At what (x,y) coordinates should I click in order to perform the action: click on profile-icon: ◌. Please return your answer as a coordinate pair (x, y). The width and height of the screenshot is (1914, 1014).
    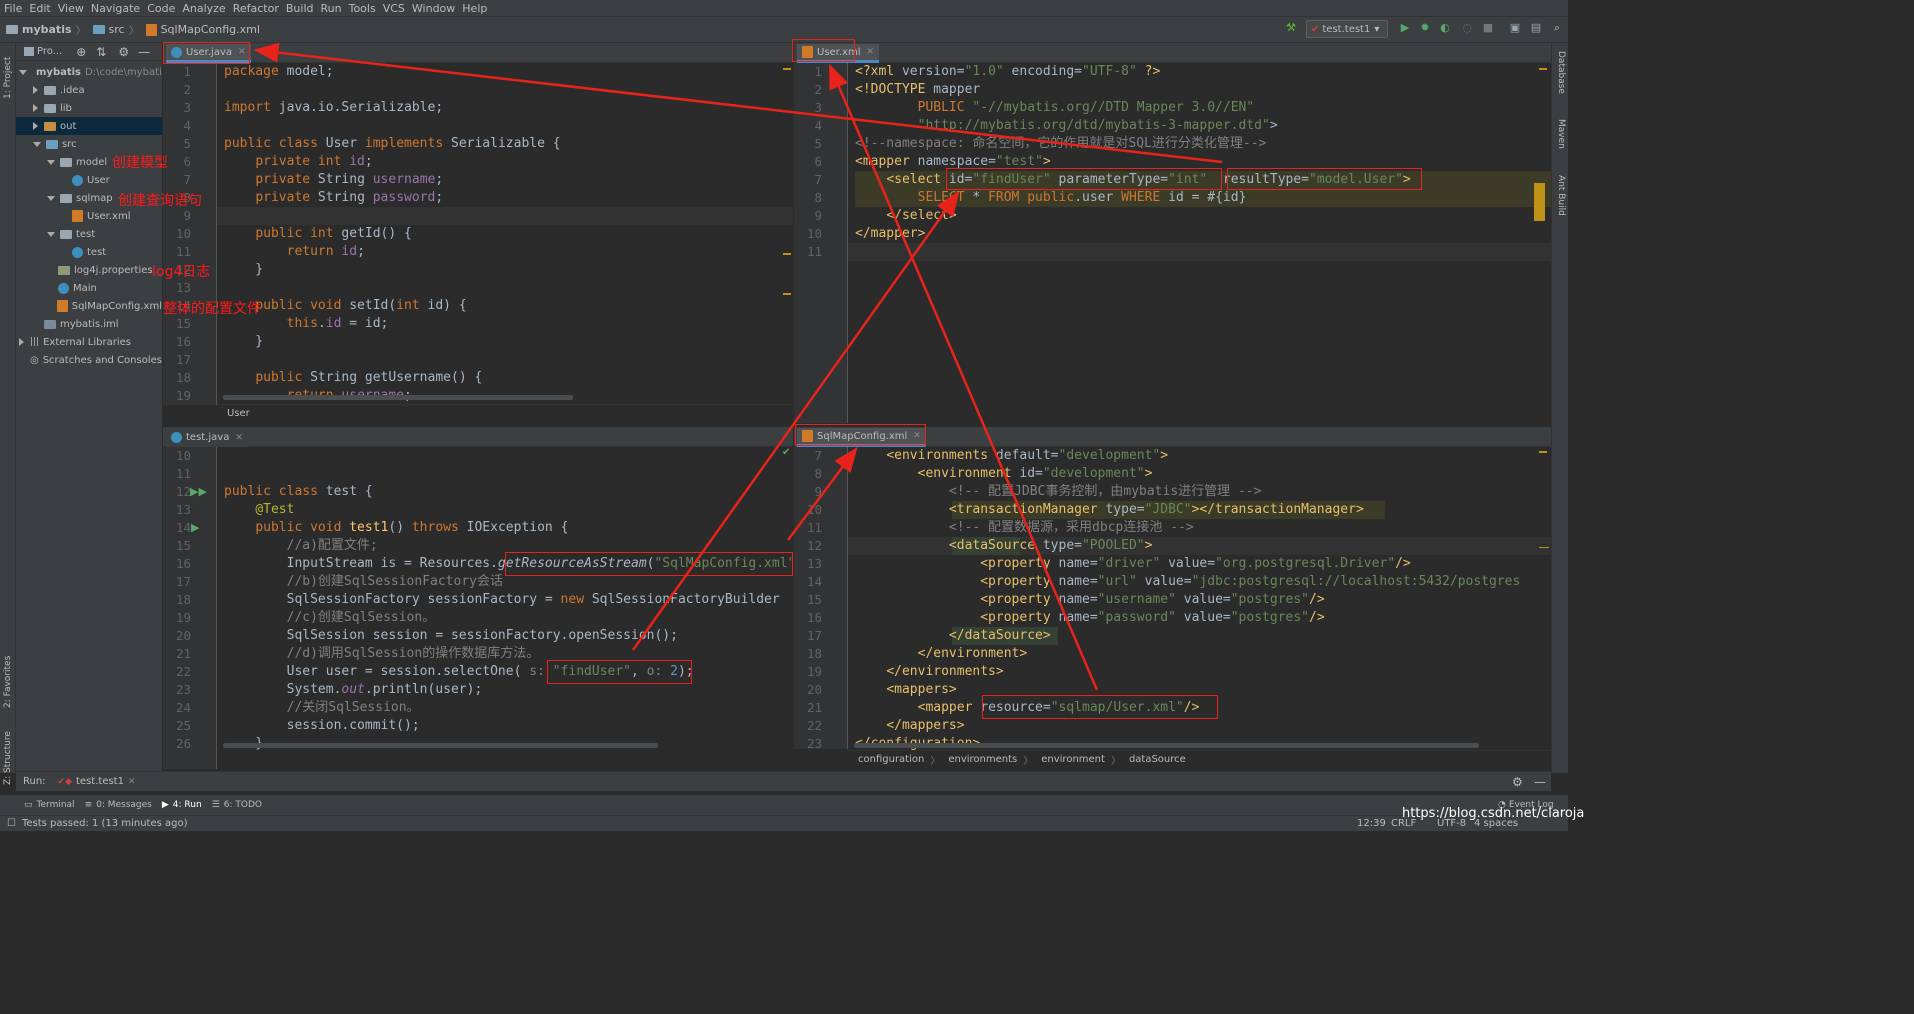
    Looking at the image, I should click on (1467, 28).